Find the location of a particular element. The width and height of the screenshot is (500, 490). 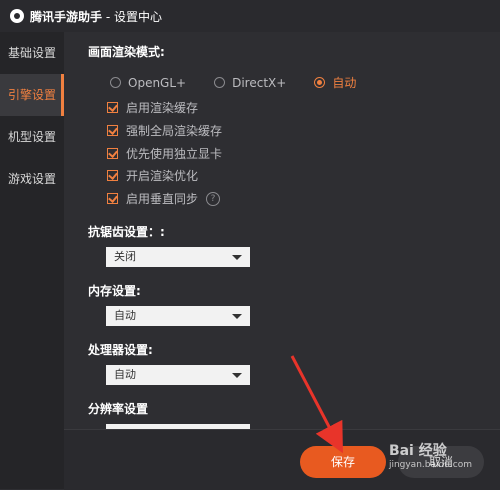

checkbox-label: 启用垂直同步 is located at coordinates (162, 199).